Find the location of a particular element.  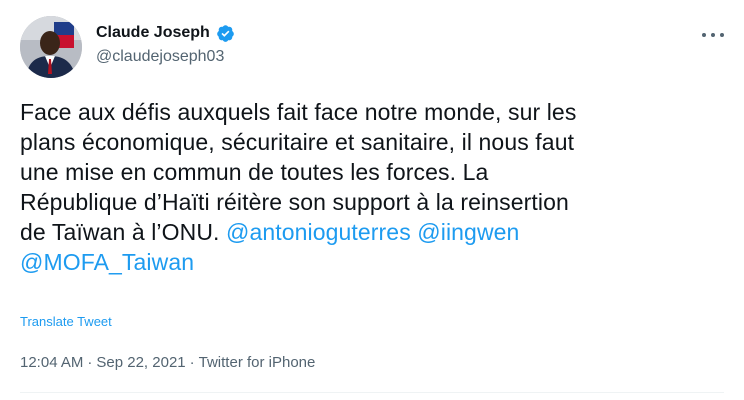

tweet-source: Twitter for iPhone is located at coordinates (257, 362).